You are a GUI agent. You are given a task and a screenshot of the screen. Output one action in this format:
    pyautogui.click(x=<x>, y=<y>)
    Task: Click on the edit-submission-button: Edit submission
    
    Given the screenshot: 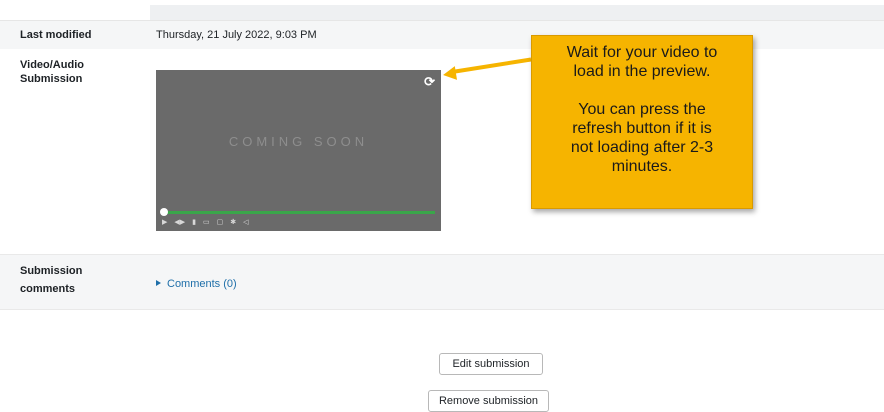 What is the action you would take?
    pyautogui.click(x=491, y=364)
    